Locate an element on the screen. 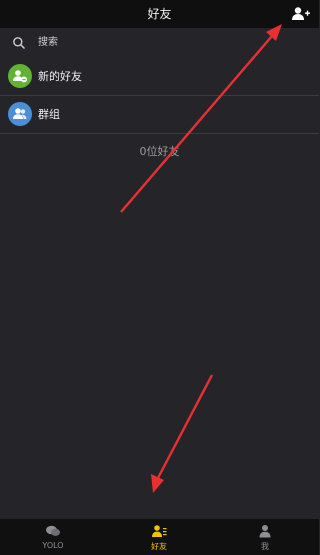 The image size is (320, 555). tab-yolo-label: YOLO is located at coordinates (53, 545).